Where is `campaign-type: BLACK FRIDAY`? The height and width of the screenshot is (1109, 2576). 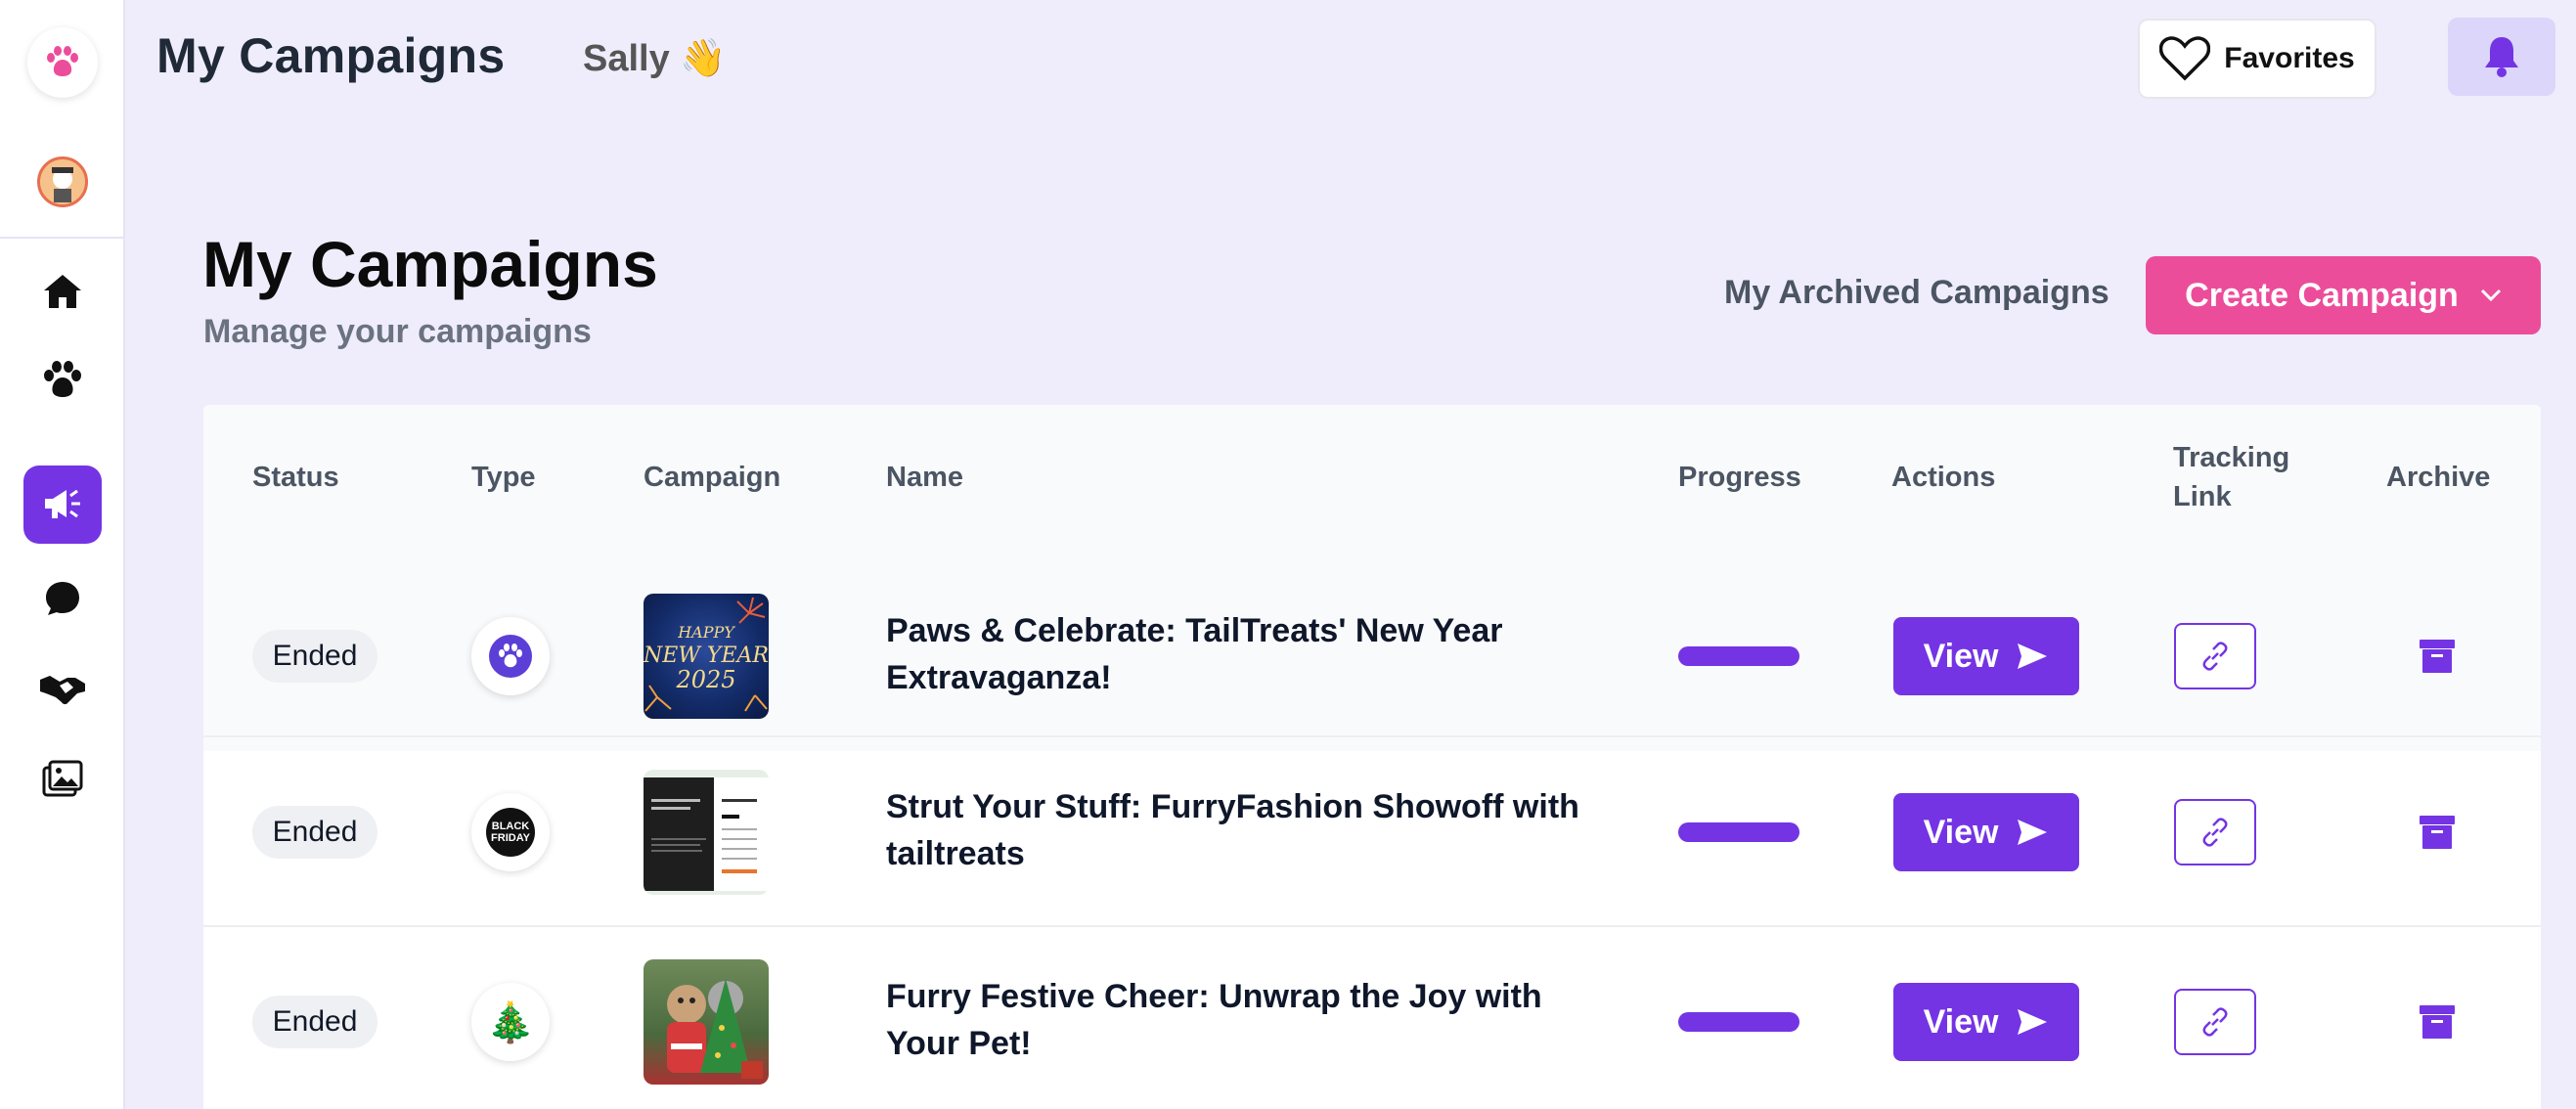 campaign-type: BLACK FRIDAY is located at coordinates (510, 832).